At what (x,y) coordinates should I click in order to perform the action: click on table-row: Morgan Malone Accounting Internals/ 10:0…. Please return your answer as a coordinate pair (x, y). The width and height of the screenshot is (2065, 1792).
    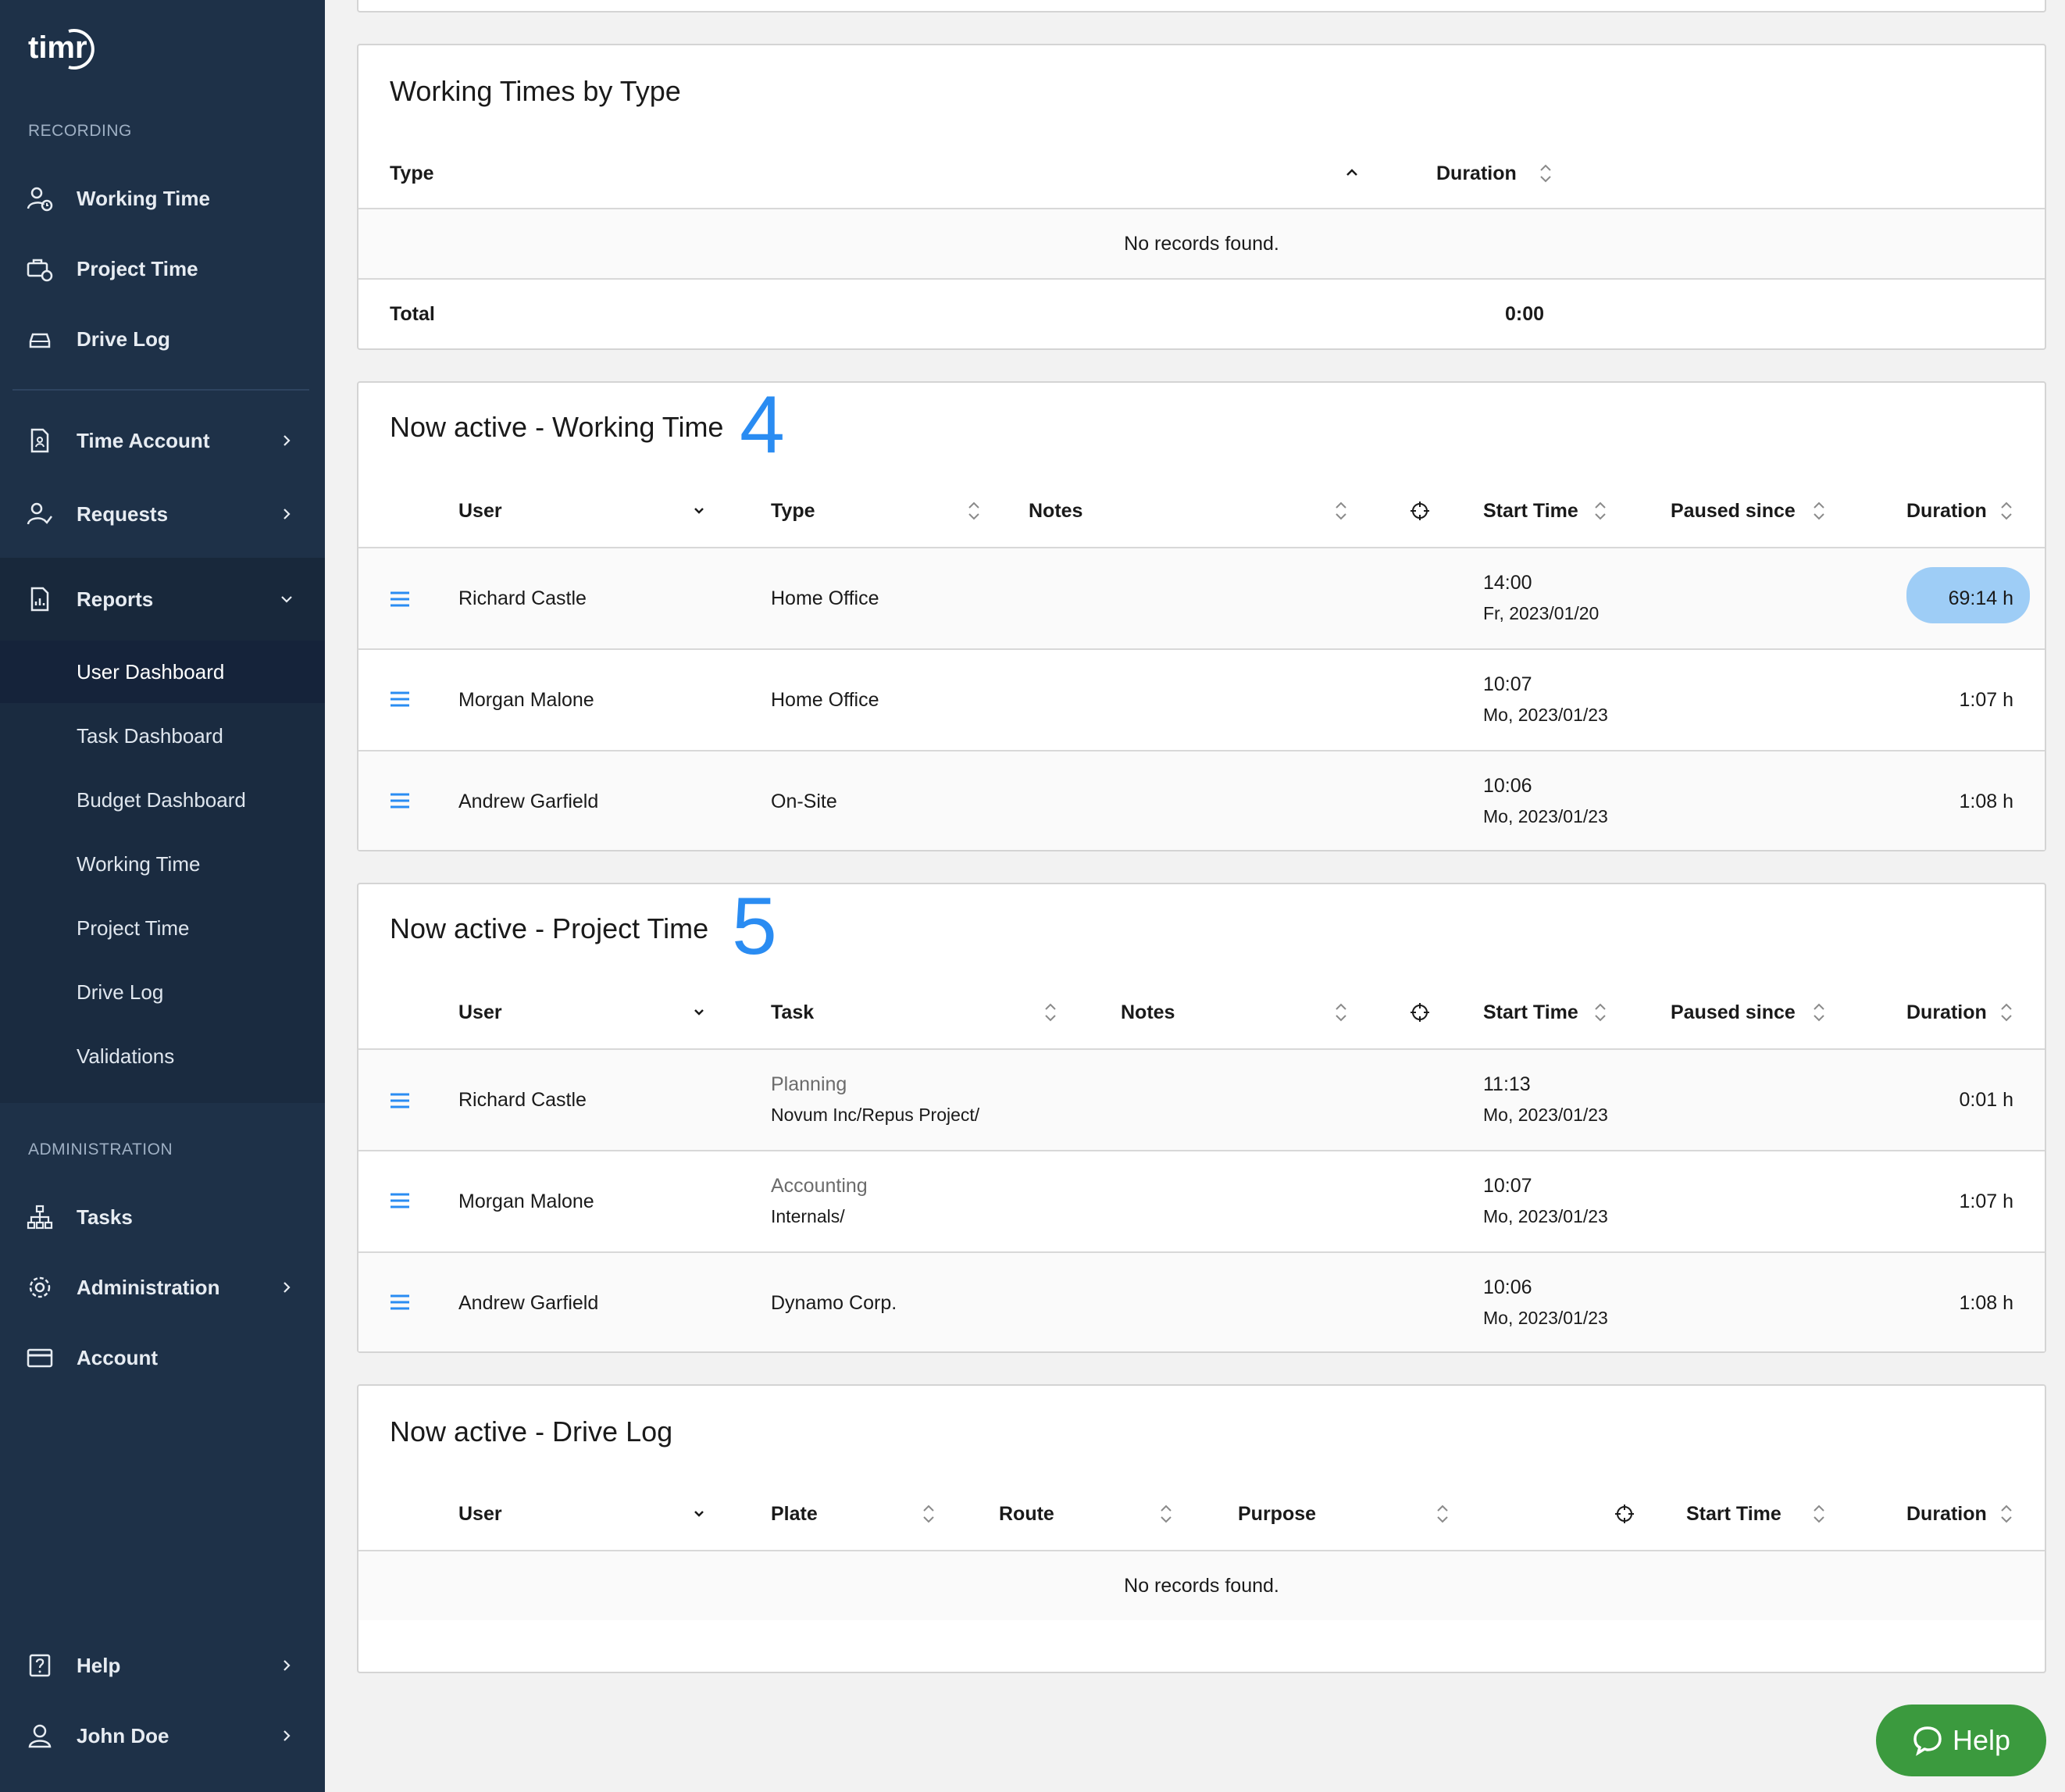
    Looking at the image, I should click on (1201, 1201).